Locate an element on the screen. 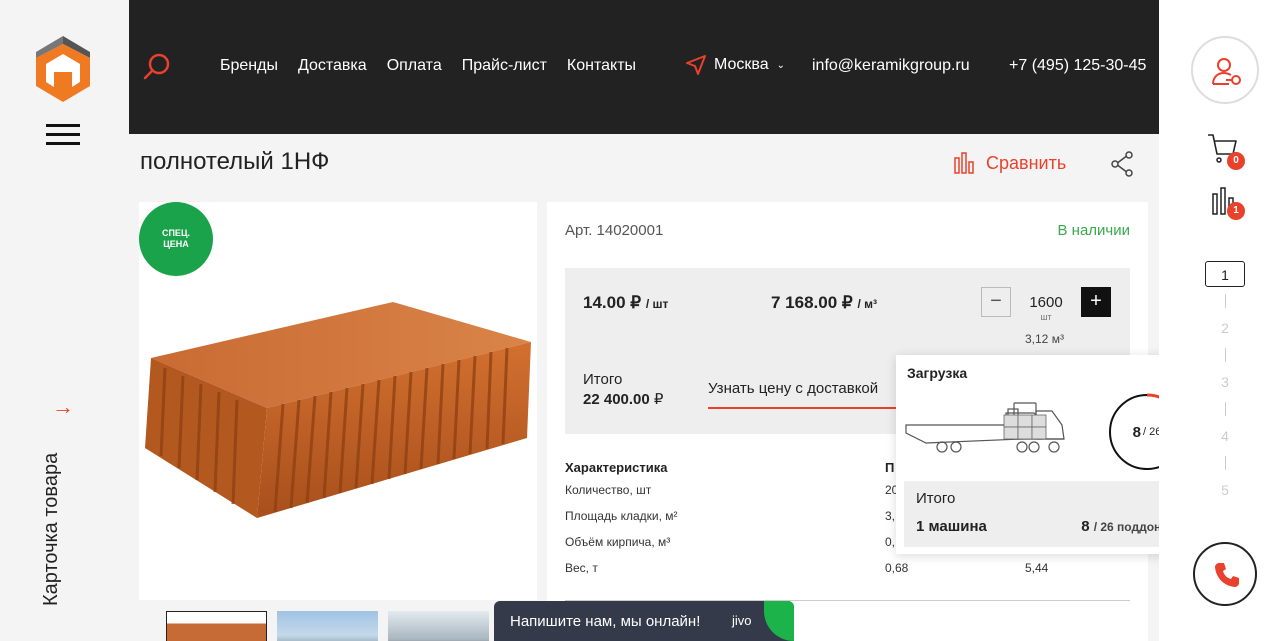 This screenshot has height=641, width=1286. logo is located at coordinates (63, 70).